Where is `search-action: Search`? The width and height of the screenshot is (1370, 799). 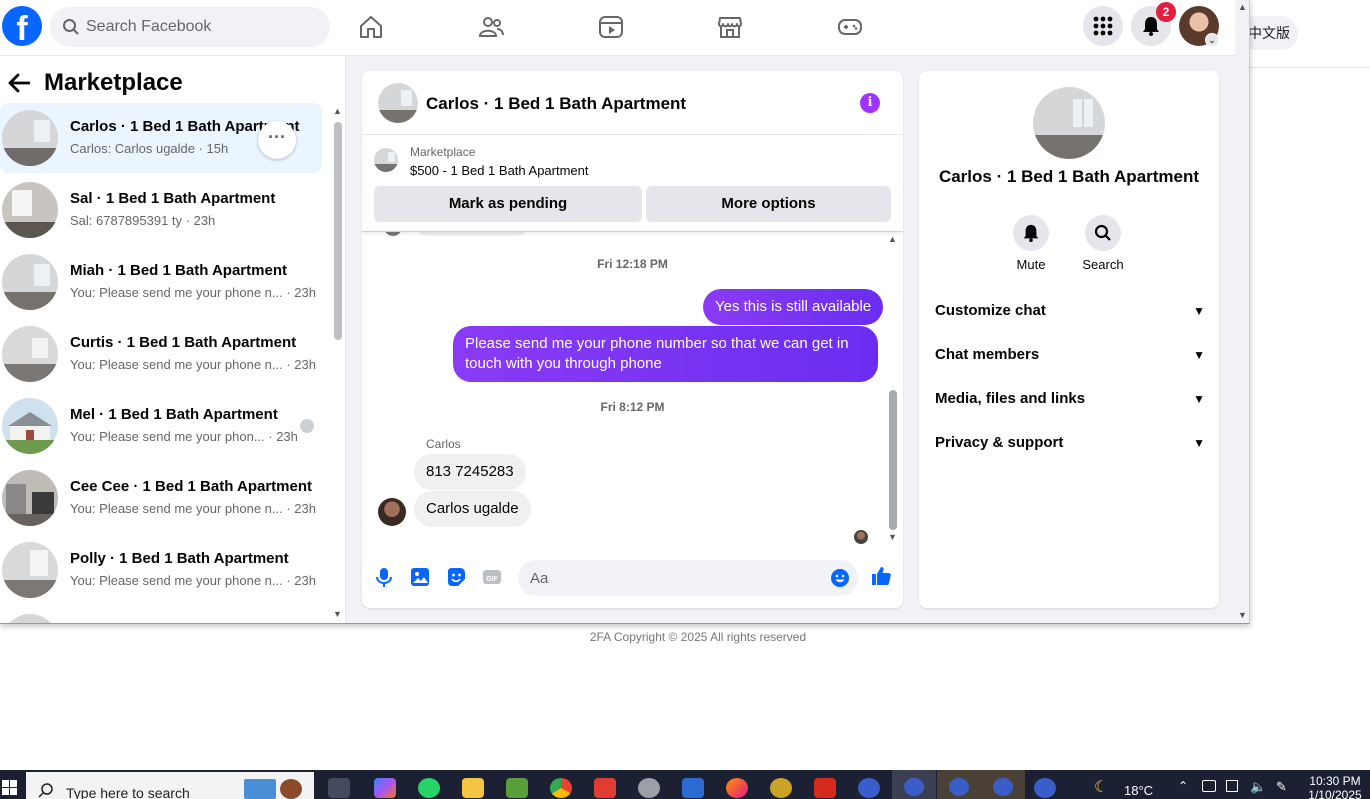 search-action: Search is located at coordinates (1103, 243).